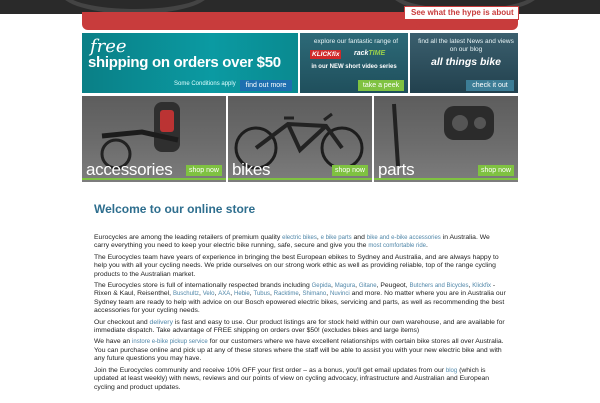  I want to click on category-parts-label: parts, so click(396, 169).